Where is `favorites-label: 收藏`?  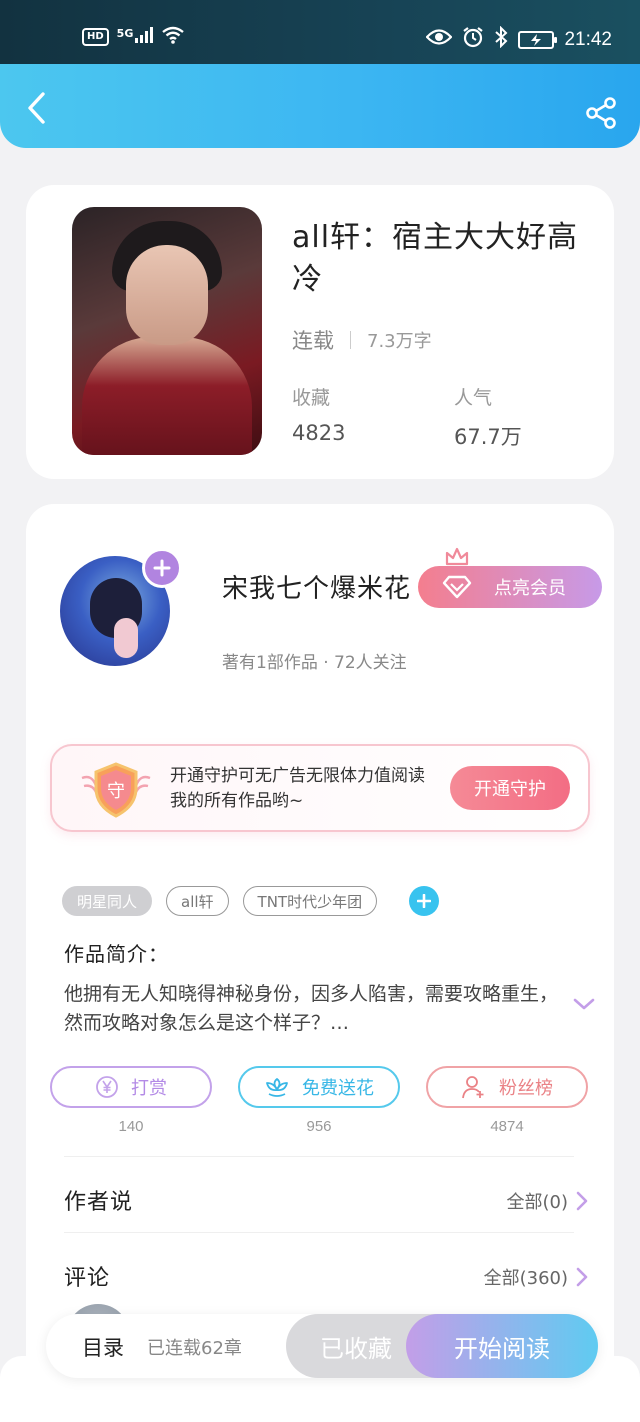
favorites-label: 收藏 is located at coordinates (311, 398).